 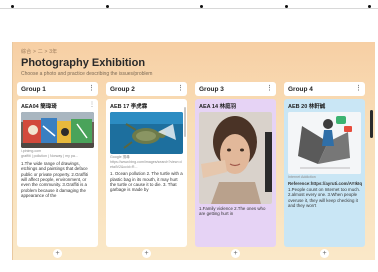 What do you see at coordinates (324, 143) in the screenshot?
I see `internet-addiction-photo` at bounding box center [324, 143].